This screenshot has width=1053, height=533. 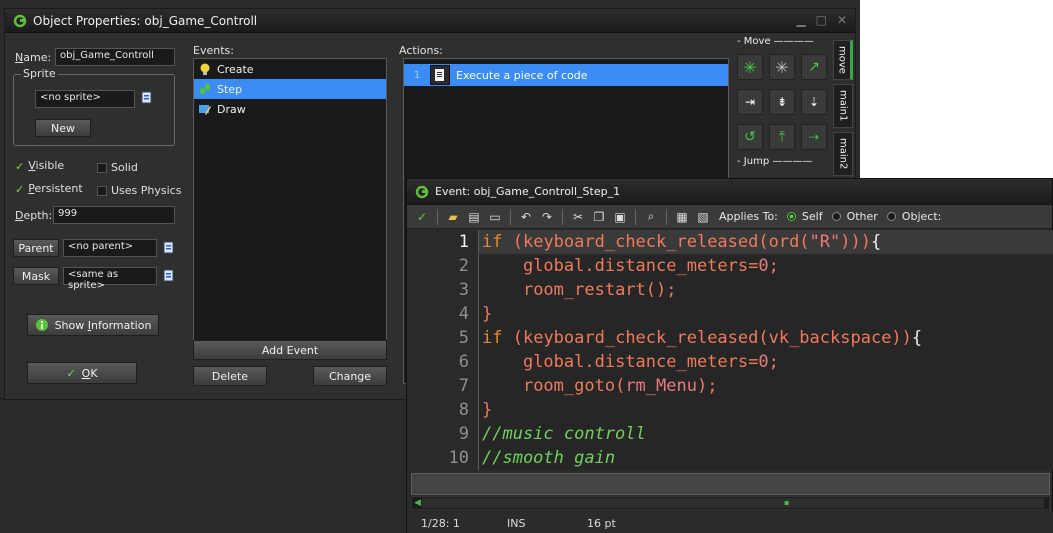 I want to click on add-event-button: Add Event, so click(x=290, y=350).